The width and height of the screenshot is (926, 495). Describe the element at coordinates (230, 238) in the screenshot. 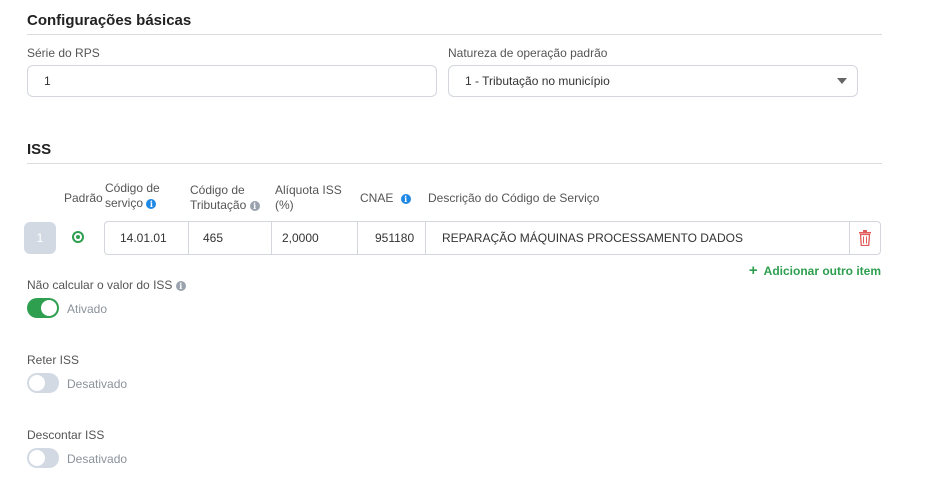

I see `tax-code-input: 465` at that location.